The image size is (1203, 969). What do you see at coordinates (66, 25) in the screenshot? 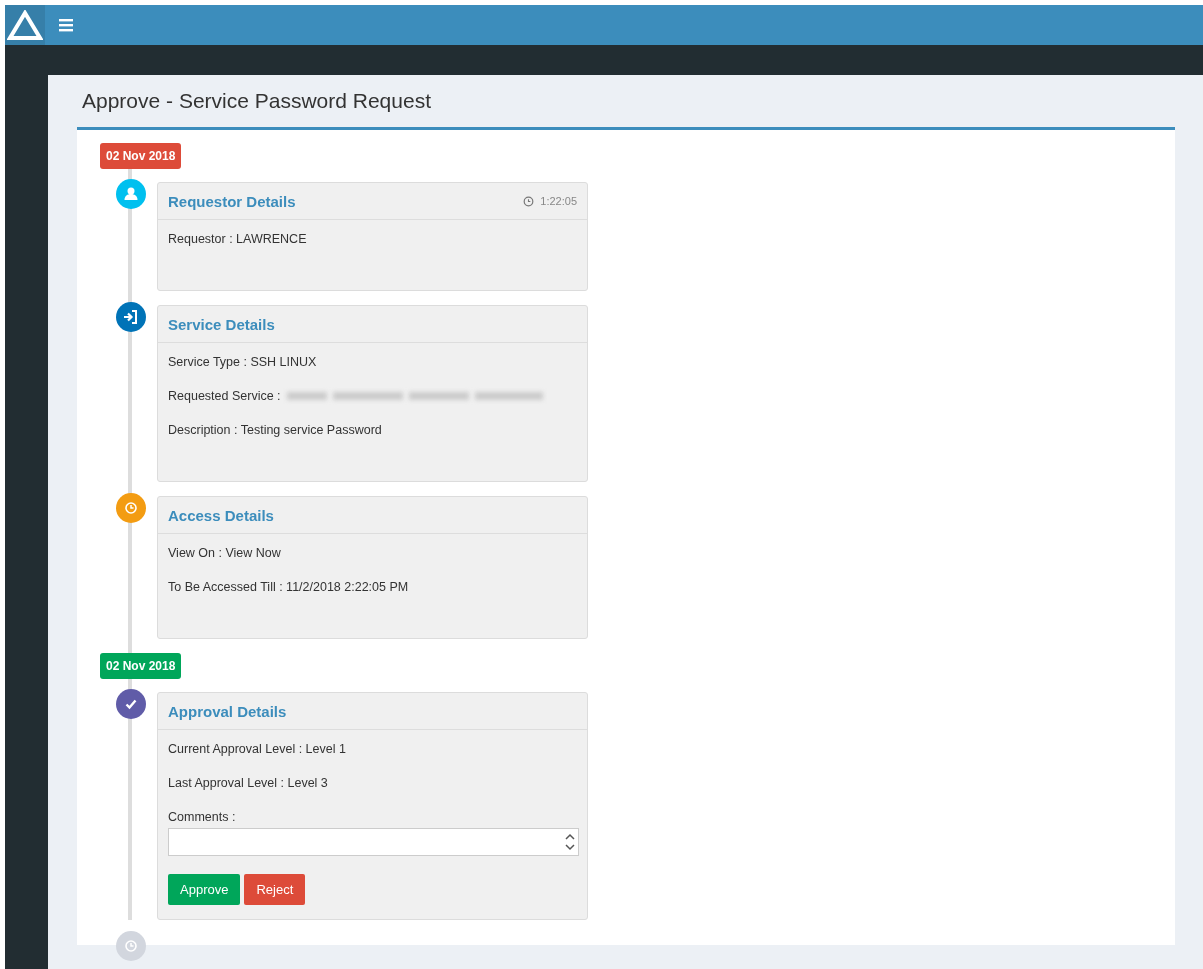
I see `menu-icon` at bounding box center [66, 25].